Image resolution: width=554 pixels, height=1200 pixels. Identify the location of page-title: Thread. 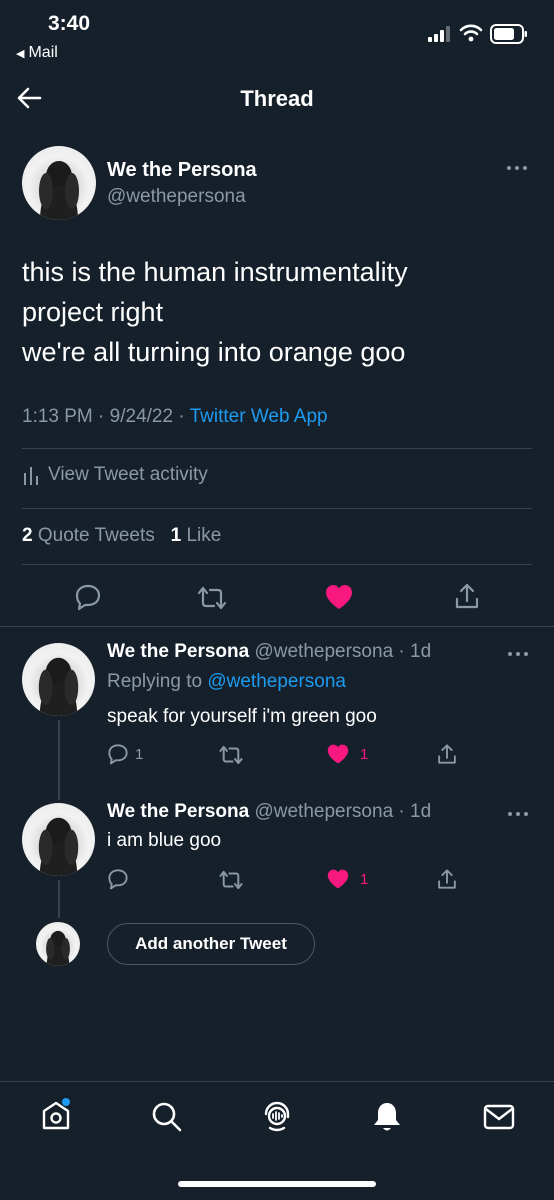
(277, 98).